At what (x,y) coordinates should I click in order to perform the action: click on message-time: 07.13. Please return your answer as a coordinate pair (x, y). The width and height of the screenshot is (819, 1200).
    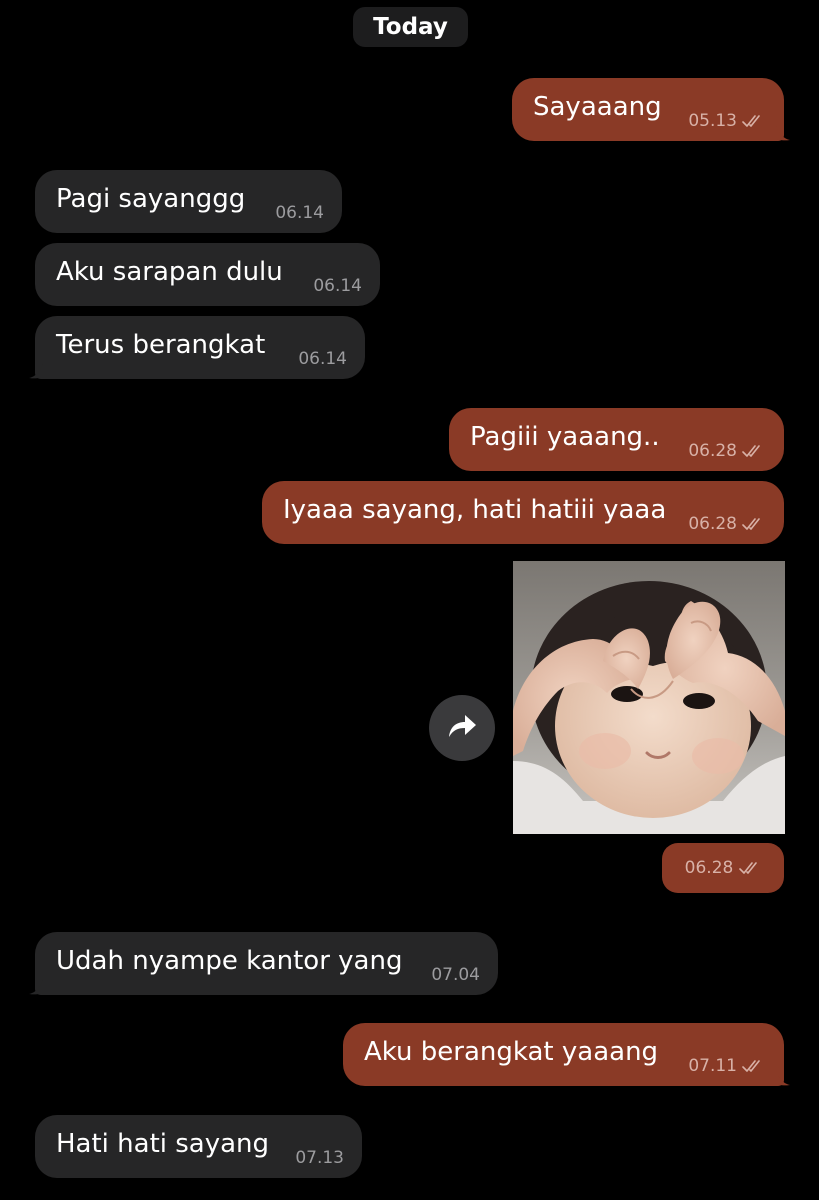
    Looking at the image, I should click on (319, 1158).